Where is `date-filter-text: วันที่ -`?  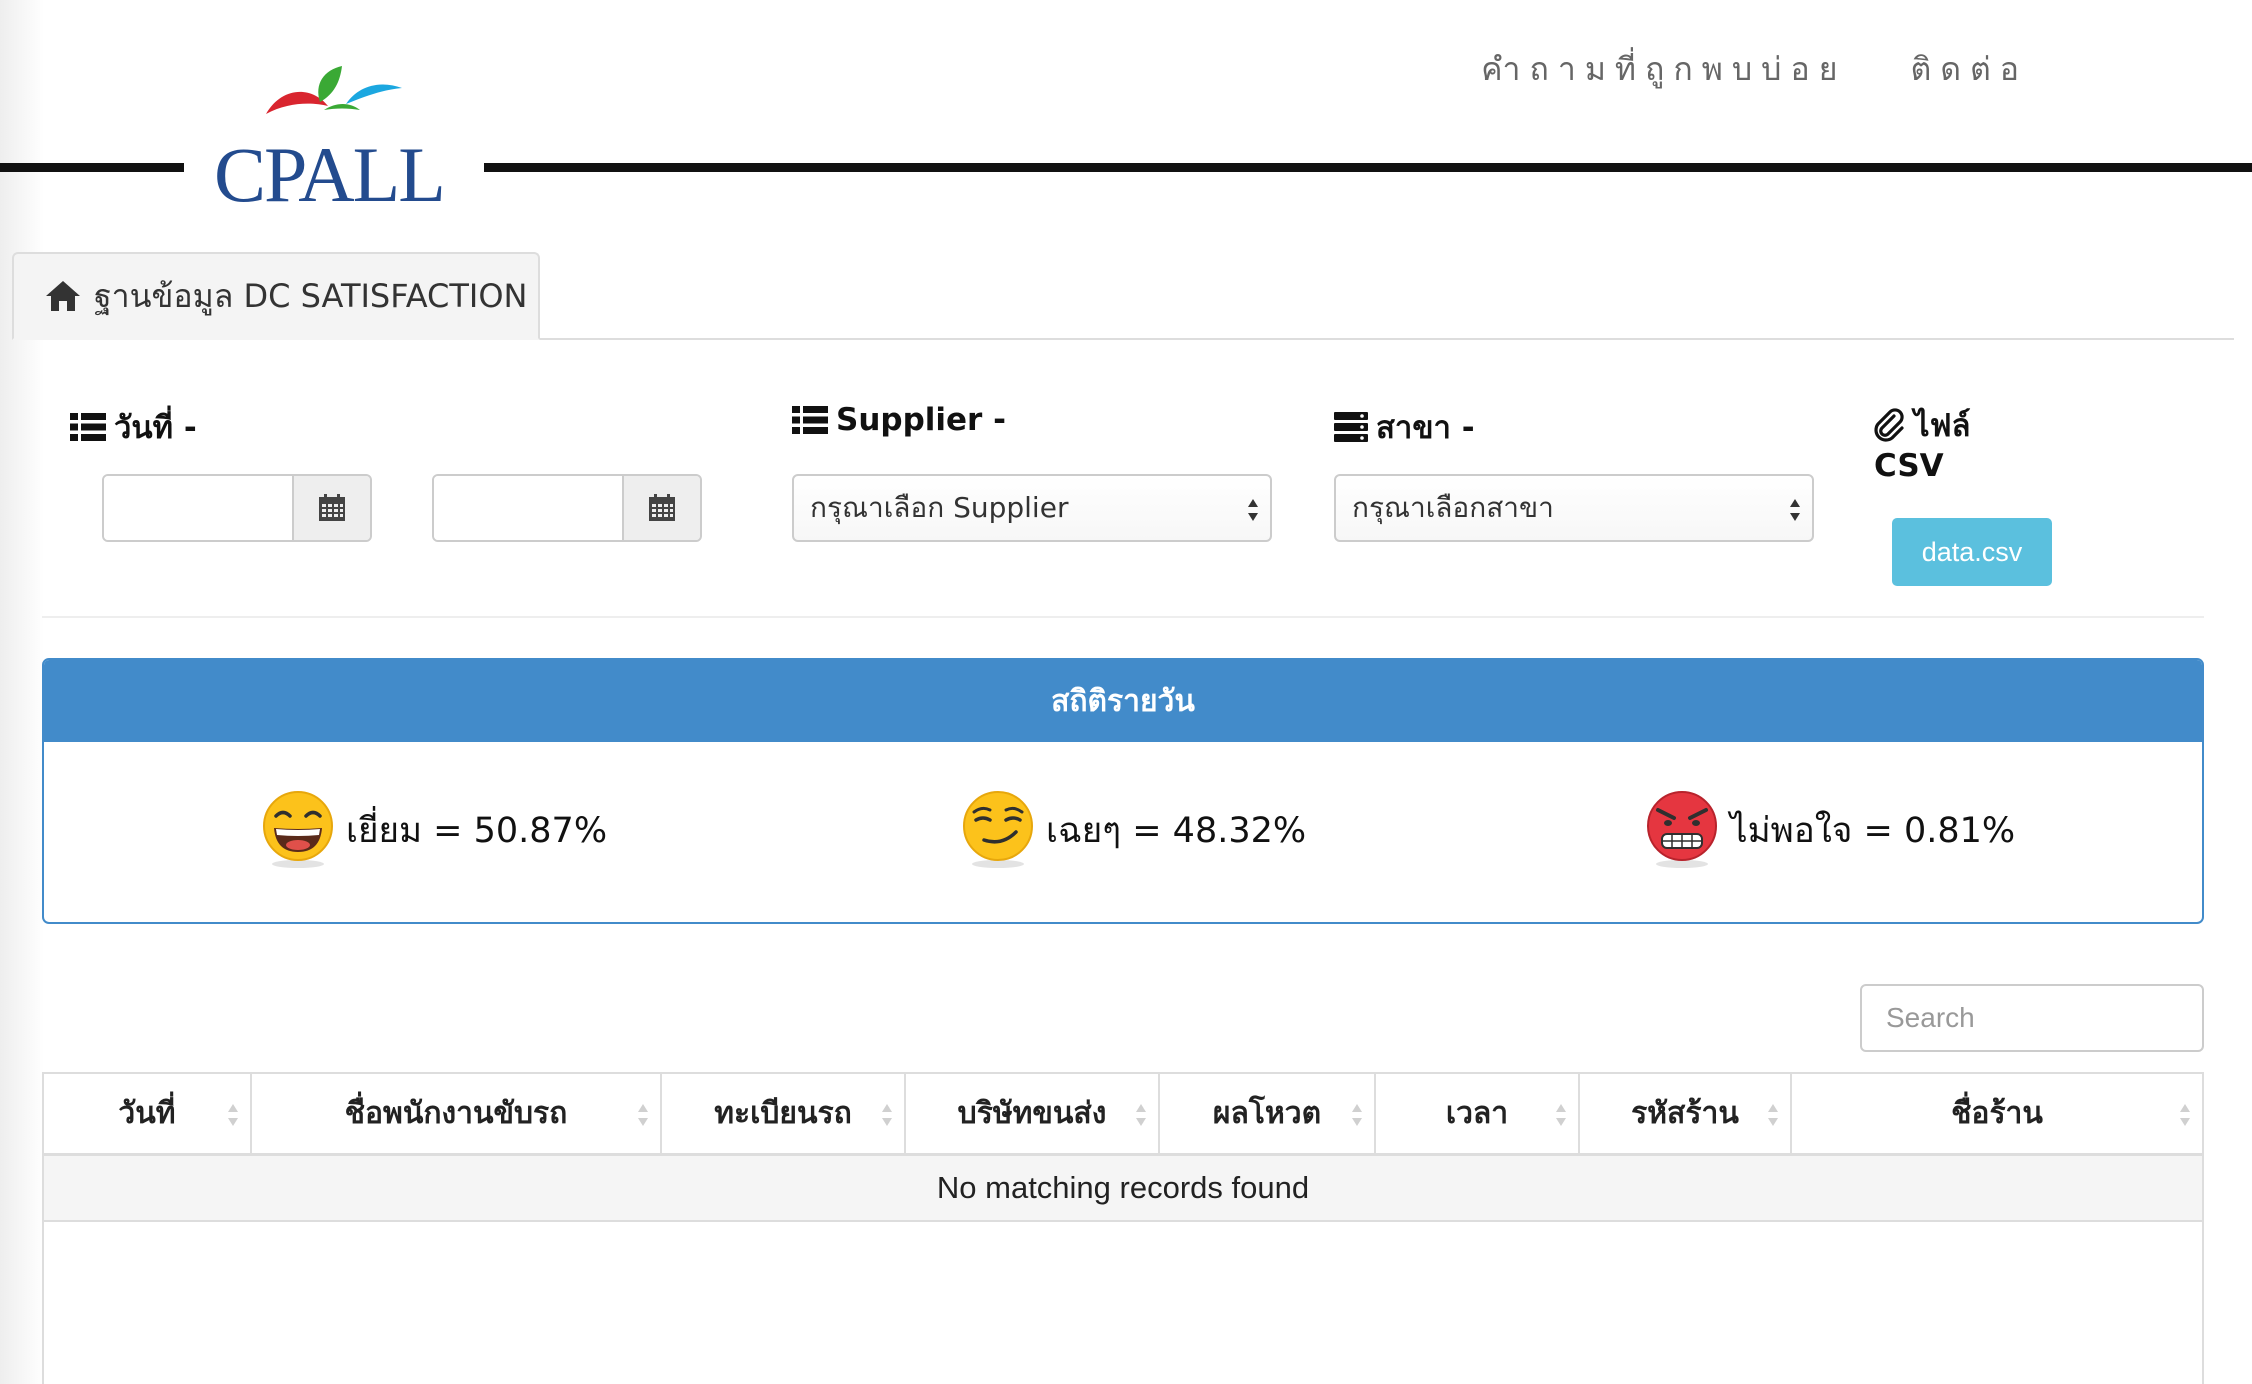 date-filter-text: วันที่ - is located at coordinates (155, 428).